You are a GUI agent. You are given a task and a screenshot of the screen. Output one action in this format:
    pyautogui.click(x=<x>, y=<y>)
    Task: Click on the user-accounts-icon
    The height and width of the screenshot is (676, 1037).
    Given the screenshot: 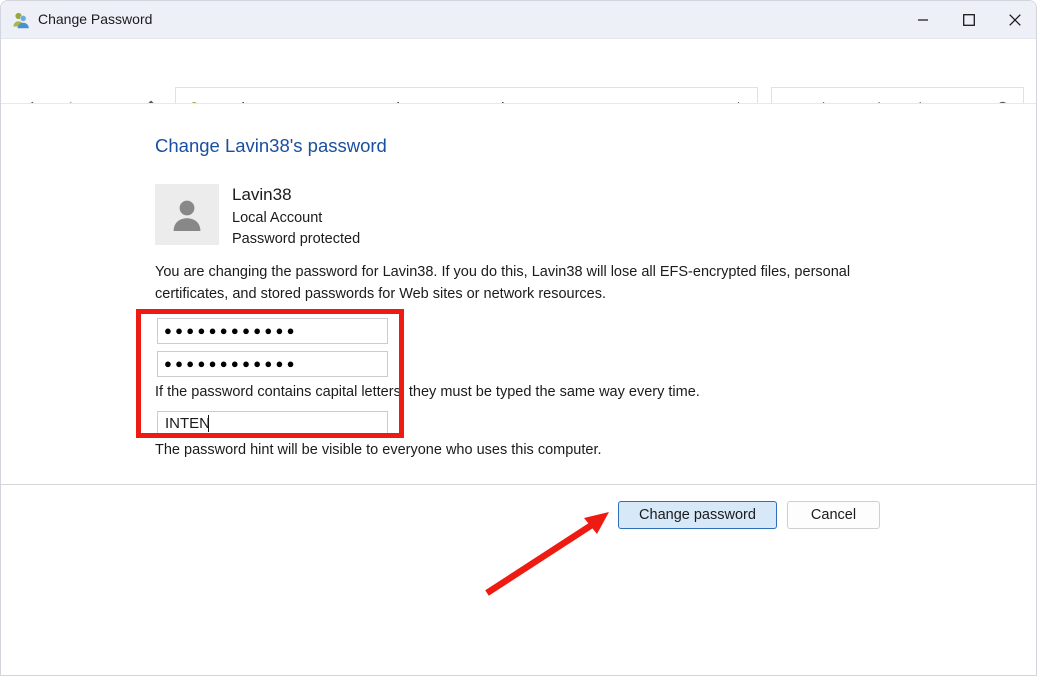 What is the action you would take?
    pyautogui.click(x=21, y=20)
    